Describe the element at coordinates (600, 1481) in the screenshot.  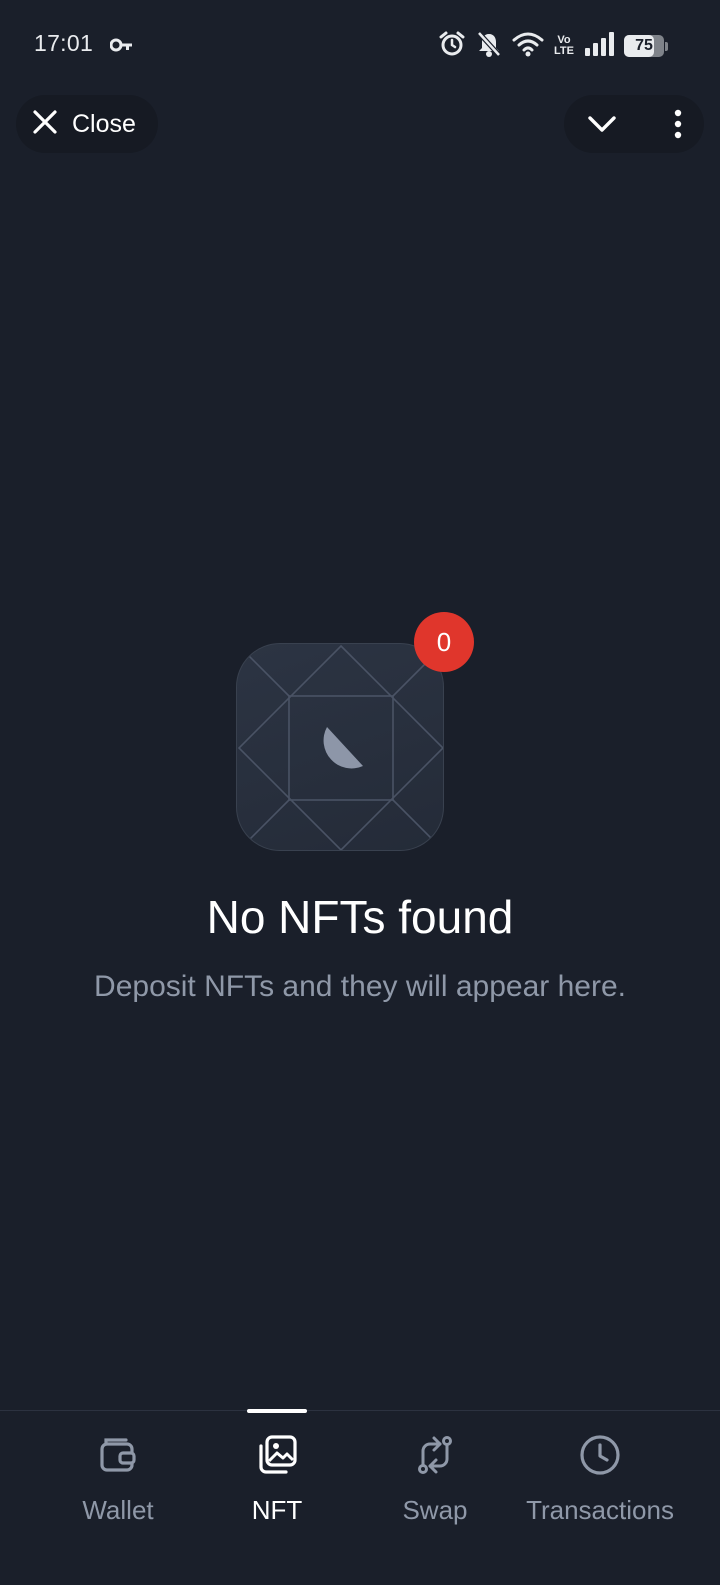
I see `nav-item-transactions: Transactions` at that location.